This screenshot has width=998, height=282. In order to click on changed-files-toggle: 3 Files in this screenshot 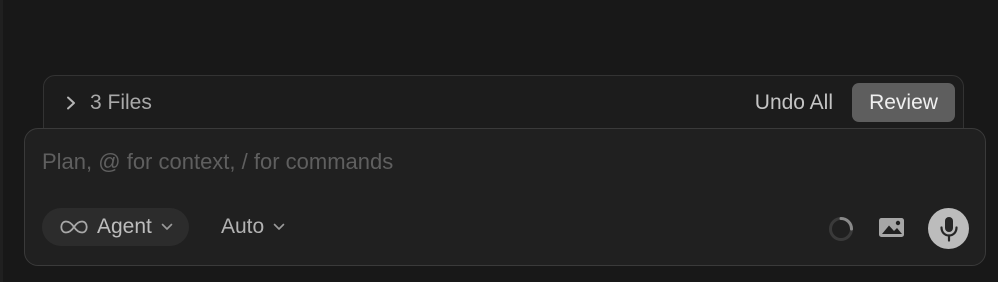, I will do `click(109, 103)`.